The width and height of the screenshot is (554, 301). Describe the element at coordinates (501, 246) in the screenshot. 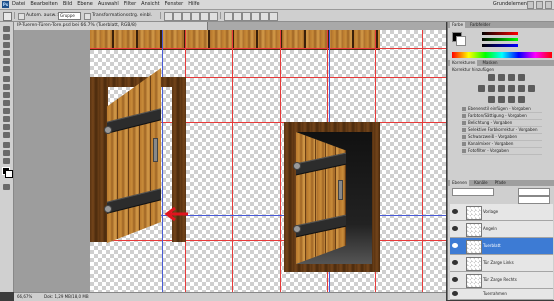

I see `layer-row-selected: Tuerblatt` at that location.